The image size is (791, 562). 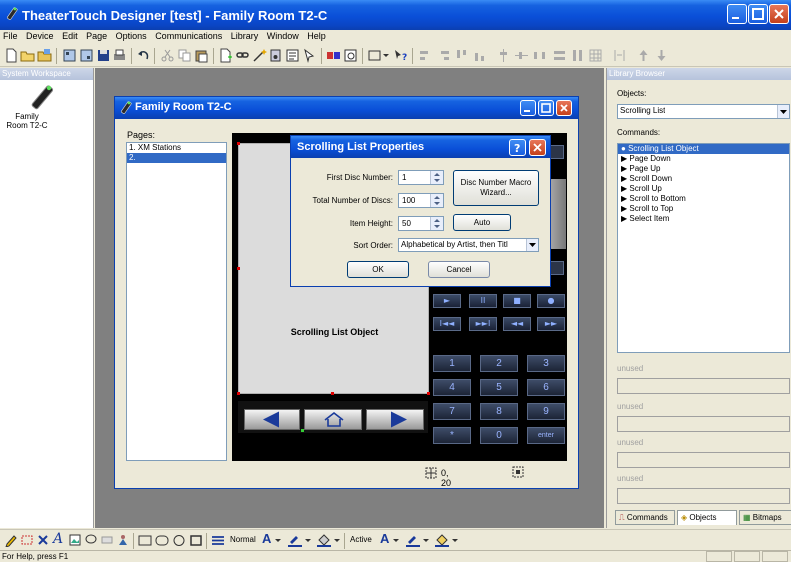 What do you see at coordinates (537, 147) in the screenshot?
I see `dialog-close-button` at bounding box center [537, 147].